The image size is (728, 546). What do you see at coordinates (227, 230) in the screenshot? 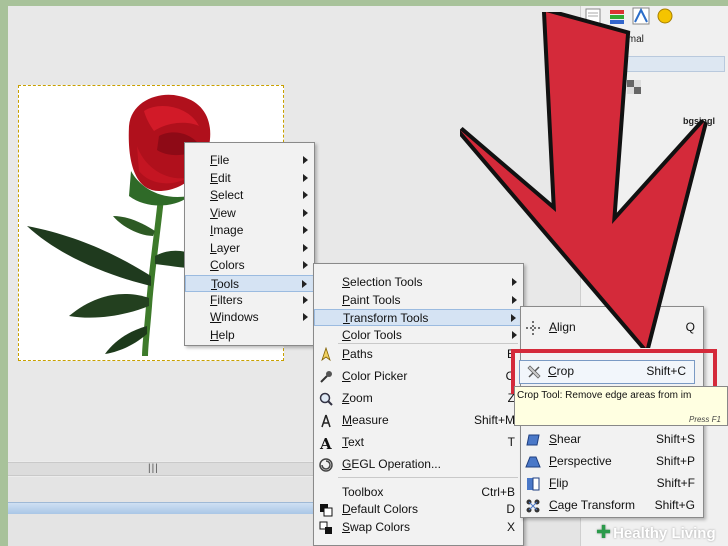
I see `main-menu-item-label: Image` at bounding box center [227, 230].